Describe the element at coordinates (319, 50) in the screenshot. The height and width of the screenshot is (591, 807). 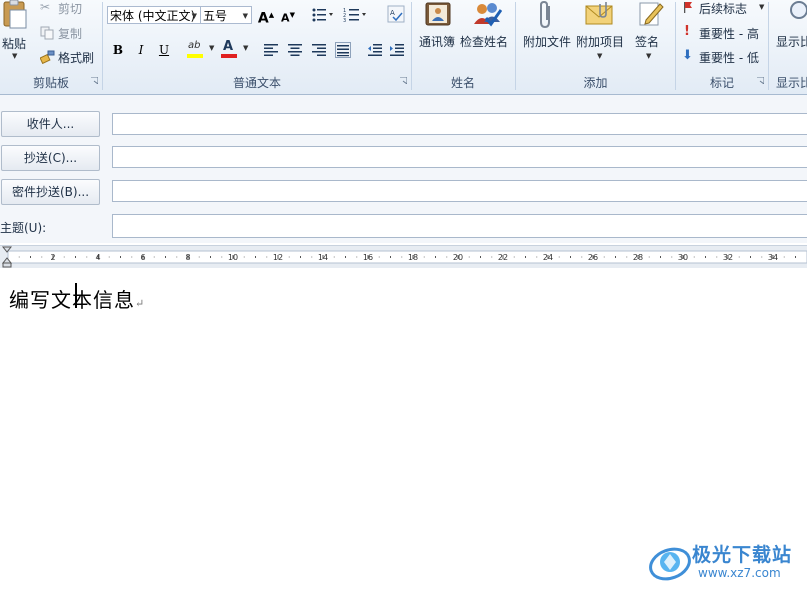
I see `align-right-icon` at that location.